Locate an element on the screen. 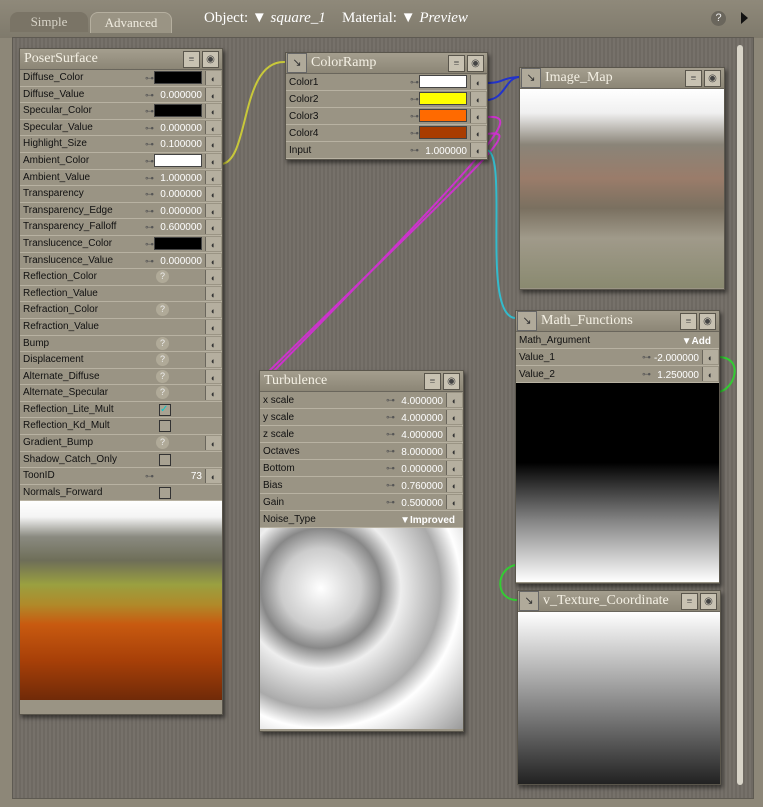 The height and width of the screenshot is (807, 763). image-map-node: ↘ Image_Map ≡ ◉ is located at coordinates (622, 178).